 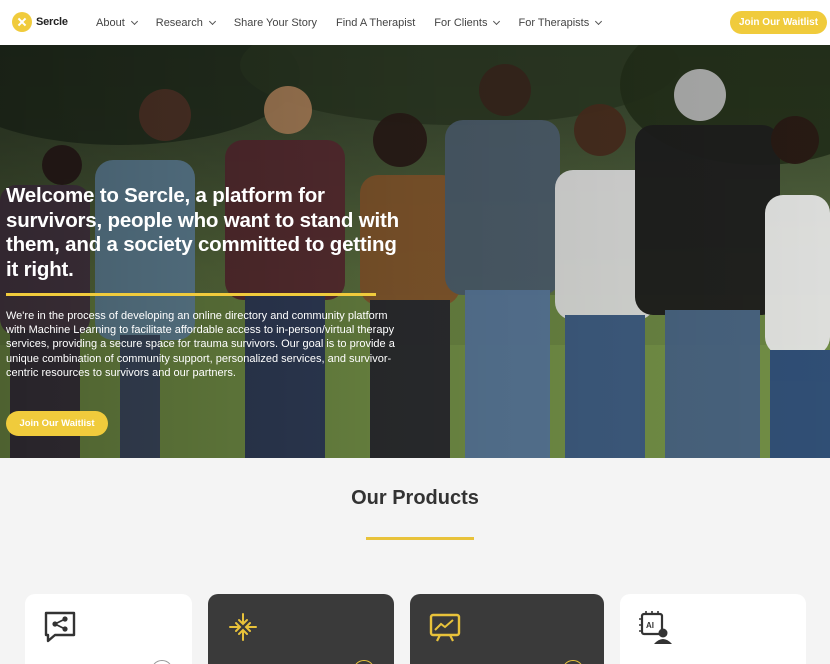 What do you see at coordinates (445, 627) in the screenshot?
I see `presentation-chart-icon` at bounding box center [445, 627].